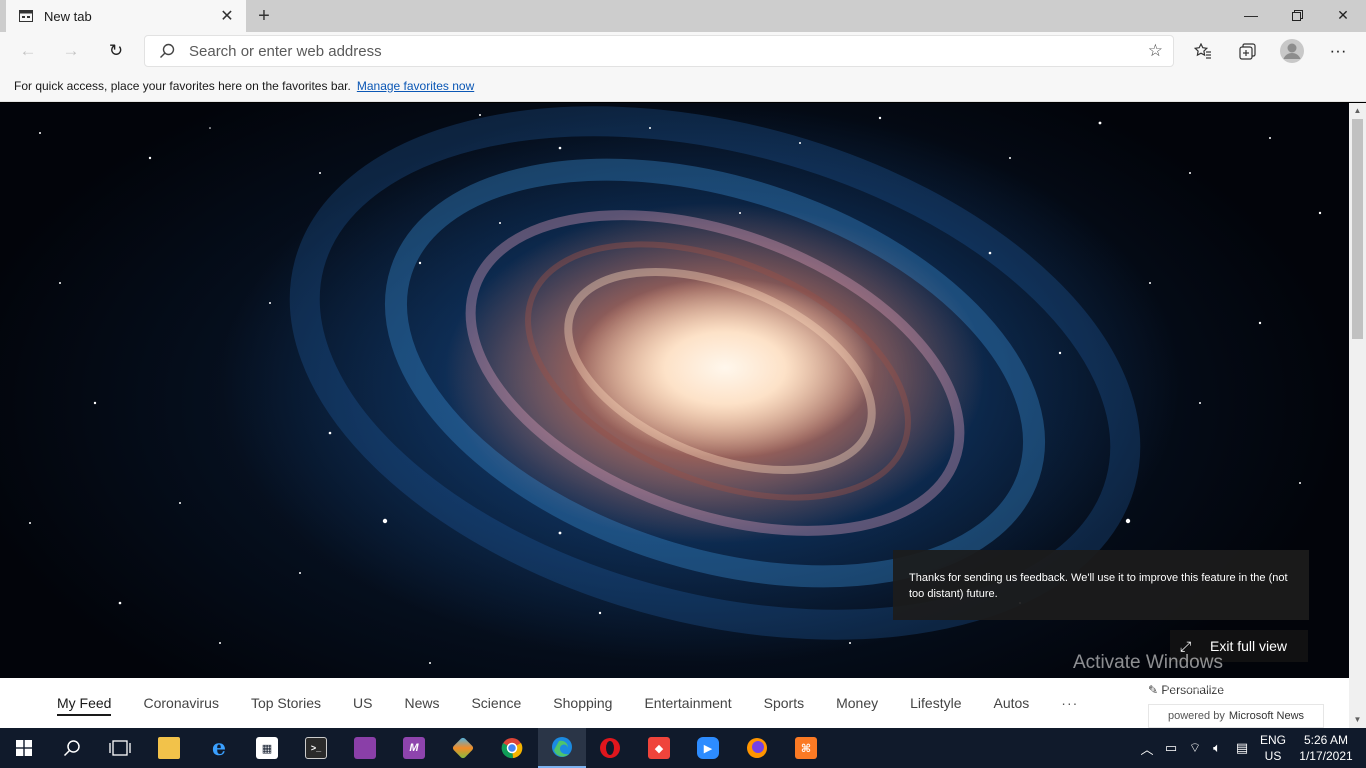 This screenshot has height=768, width=1366. Describe the element at coordinates (1273, 756) in the screenshot. I see `language-region: US` at that location.